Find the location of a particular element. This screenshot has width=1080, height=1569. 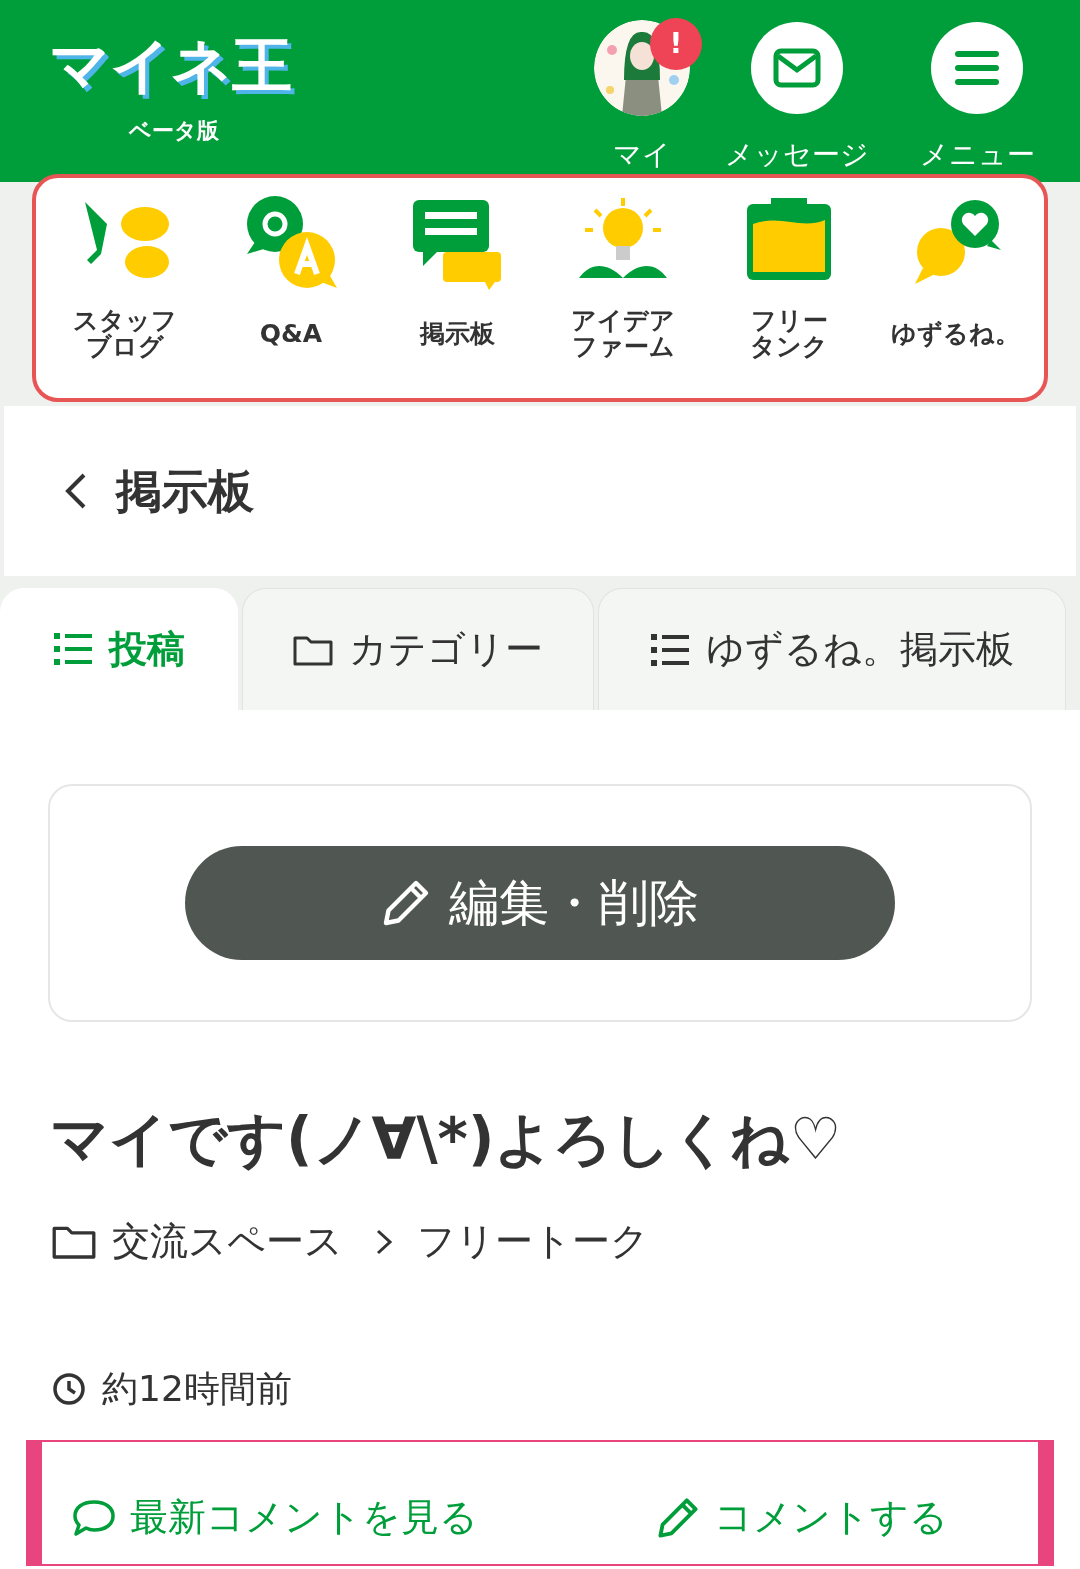

logo-subtitle: ベータ版 is located at coordinates (174, 131).